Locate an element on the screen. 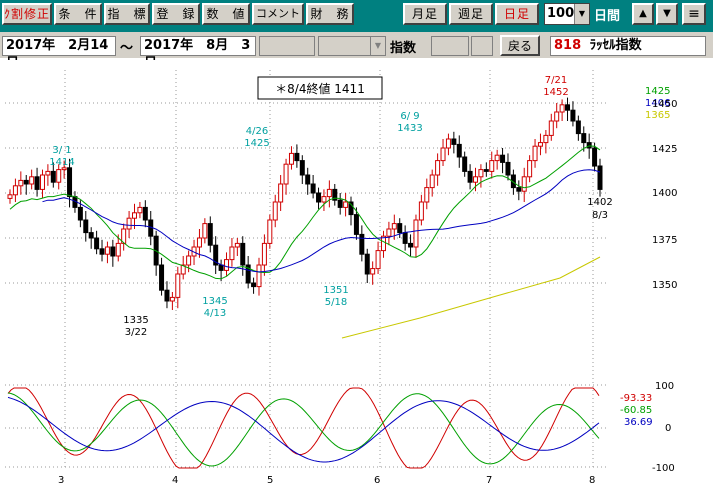 This screenshot has width=713, height=491. start-date-field: 2017年 2月14日 is located at coordinates (59, 53).